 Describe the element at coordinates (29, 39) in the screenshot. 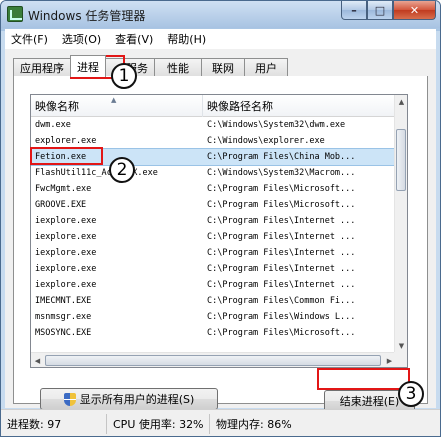

I see `menu-file: 文件(F)` at that location.